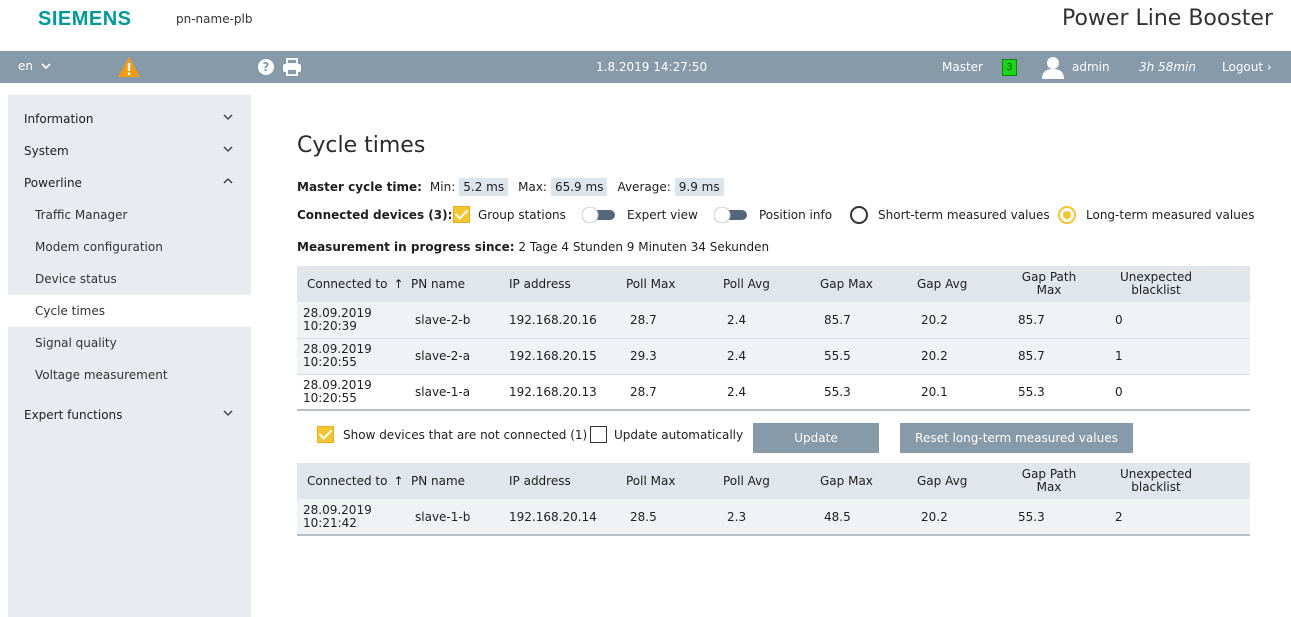 This screenshot has height=617, width=1291. Describe the element at coordinates (1167, 18) in the screenshot. I see `product-title: Power Line Booster` at that location.